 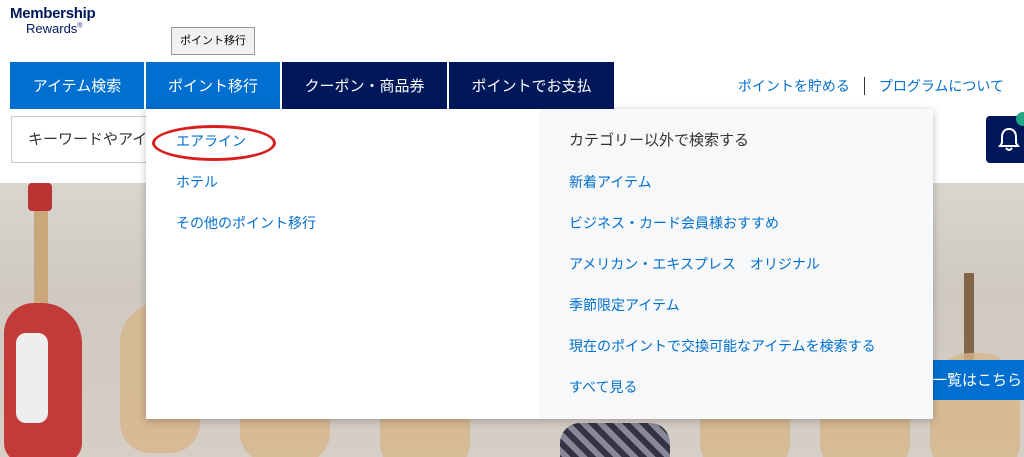 What do you see at coordinates (794, 86) in the screenshot?
I see `earn-points-link: ポイントを貯める` at bounding box center [794, 86].